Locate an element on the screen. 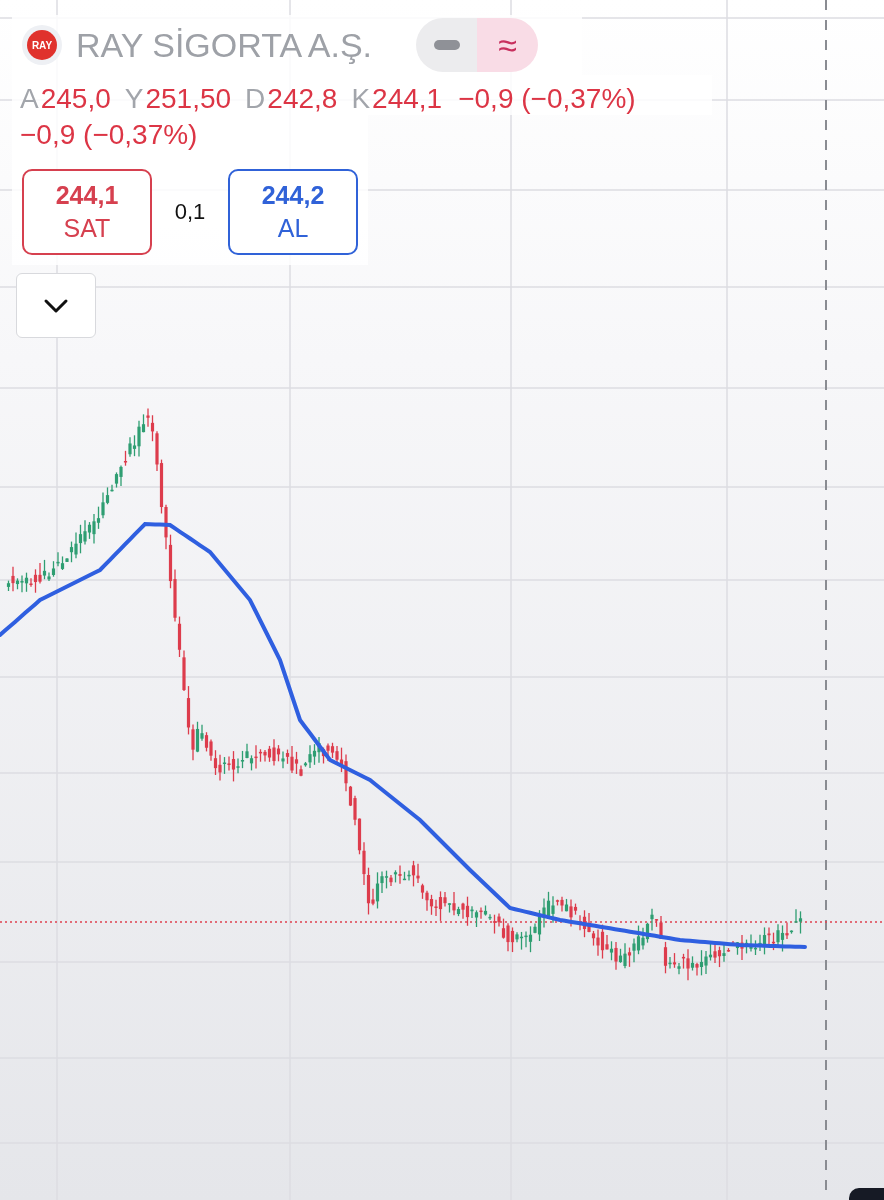  buy-button: 244,2 AL is located at coordinates (293, 212).